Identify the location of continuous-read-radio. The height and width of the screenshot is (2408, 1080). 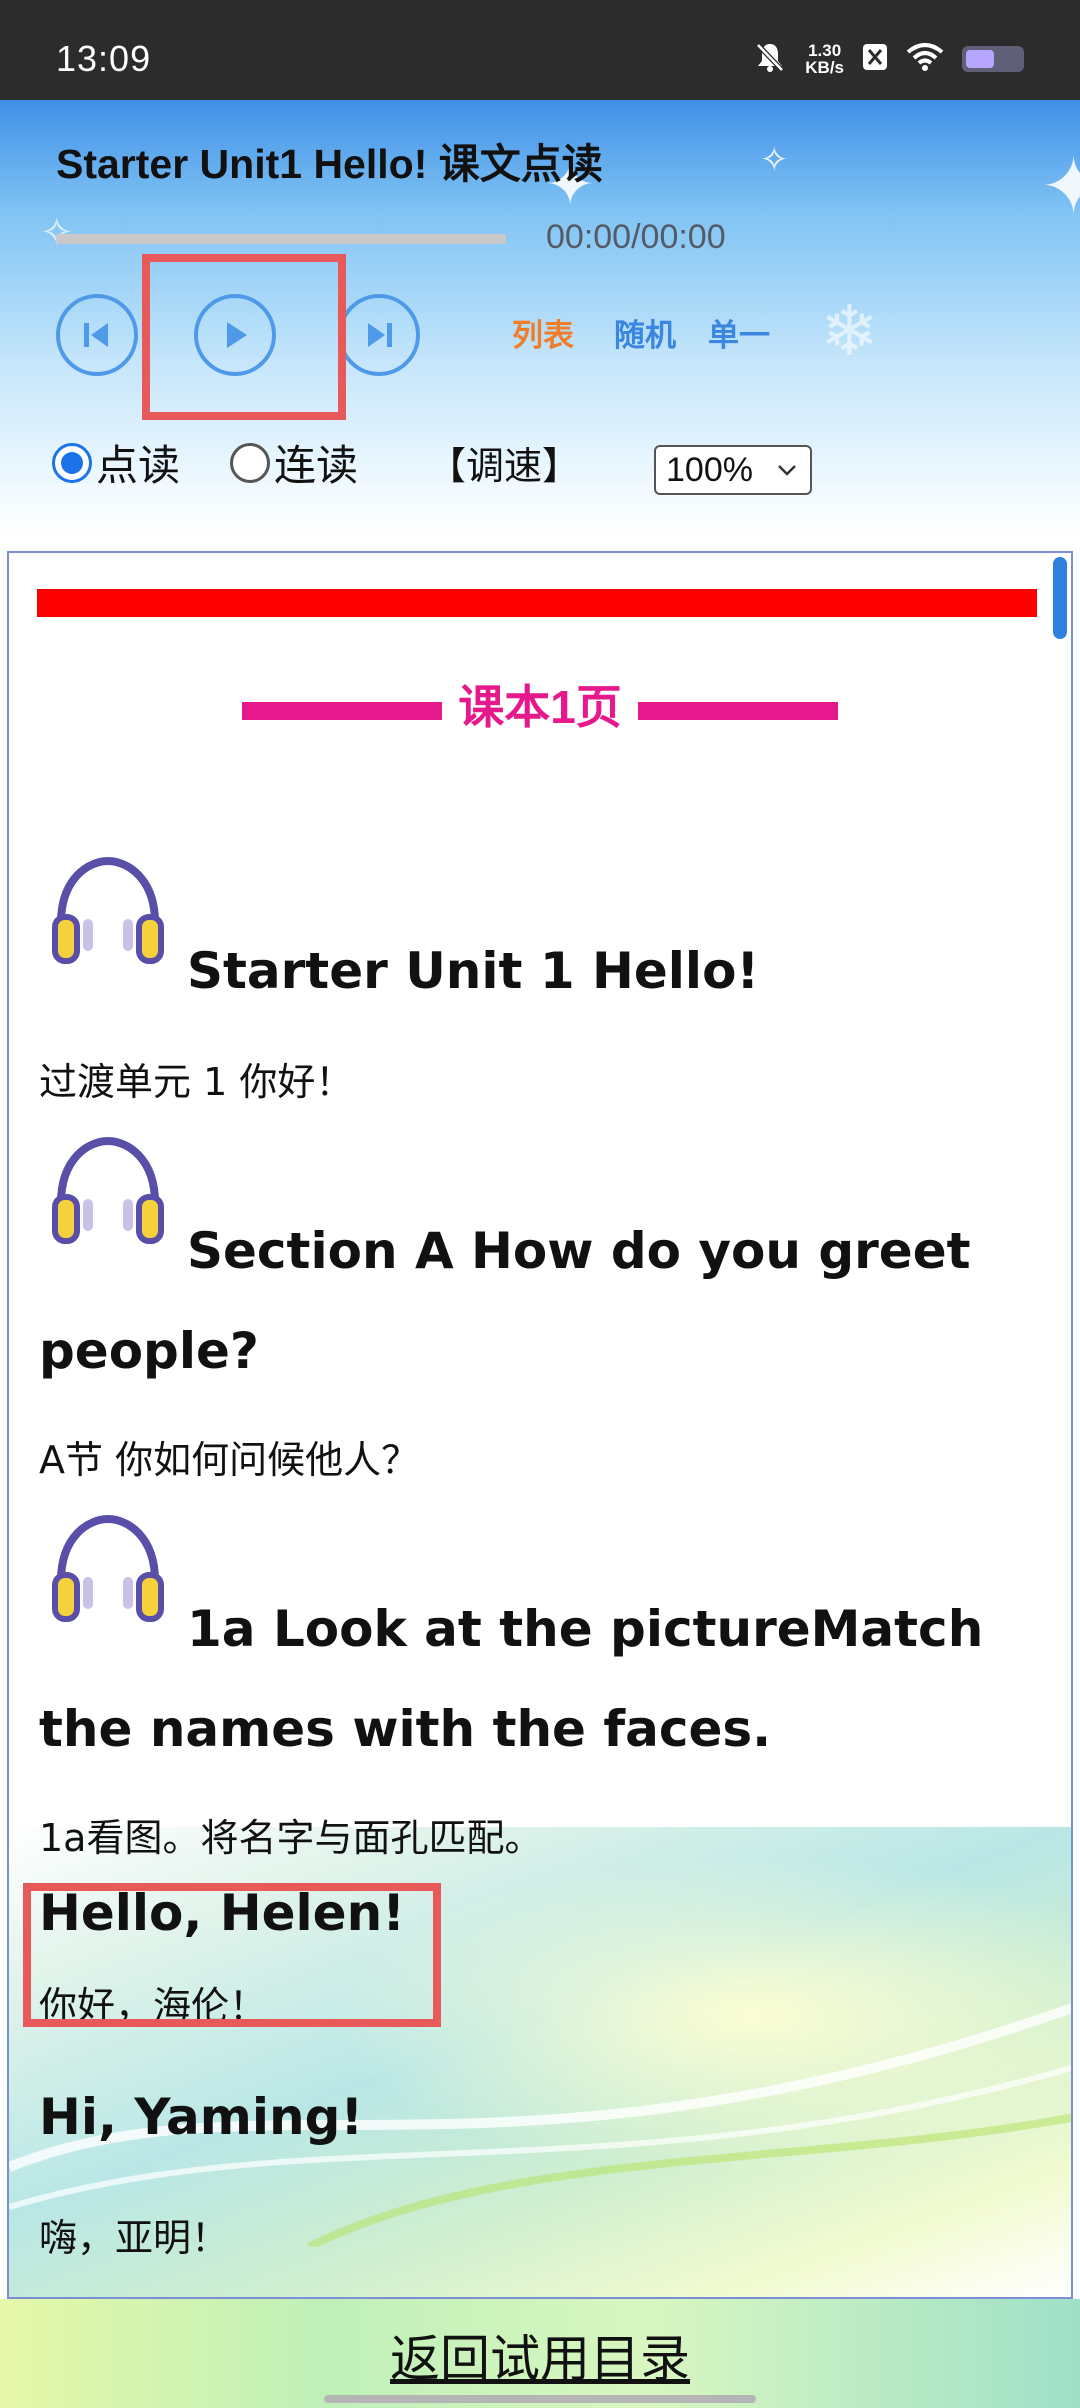
(250, 462).